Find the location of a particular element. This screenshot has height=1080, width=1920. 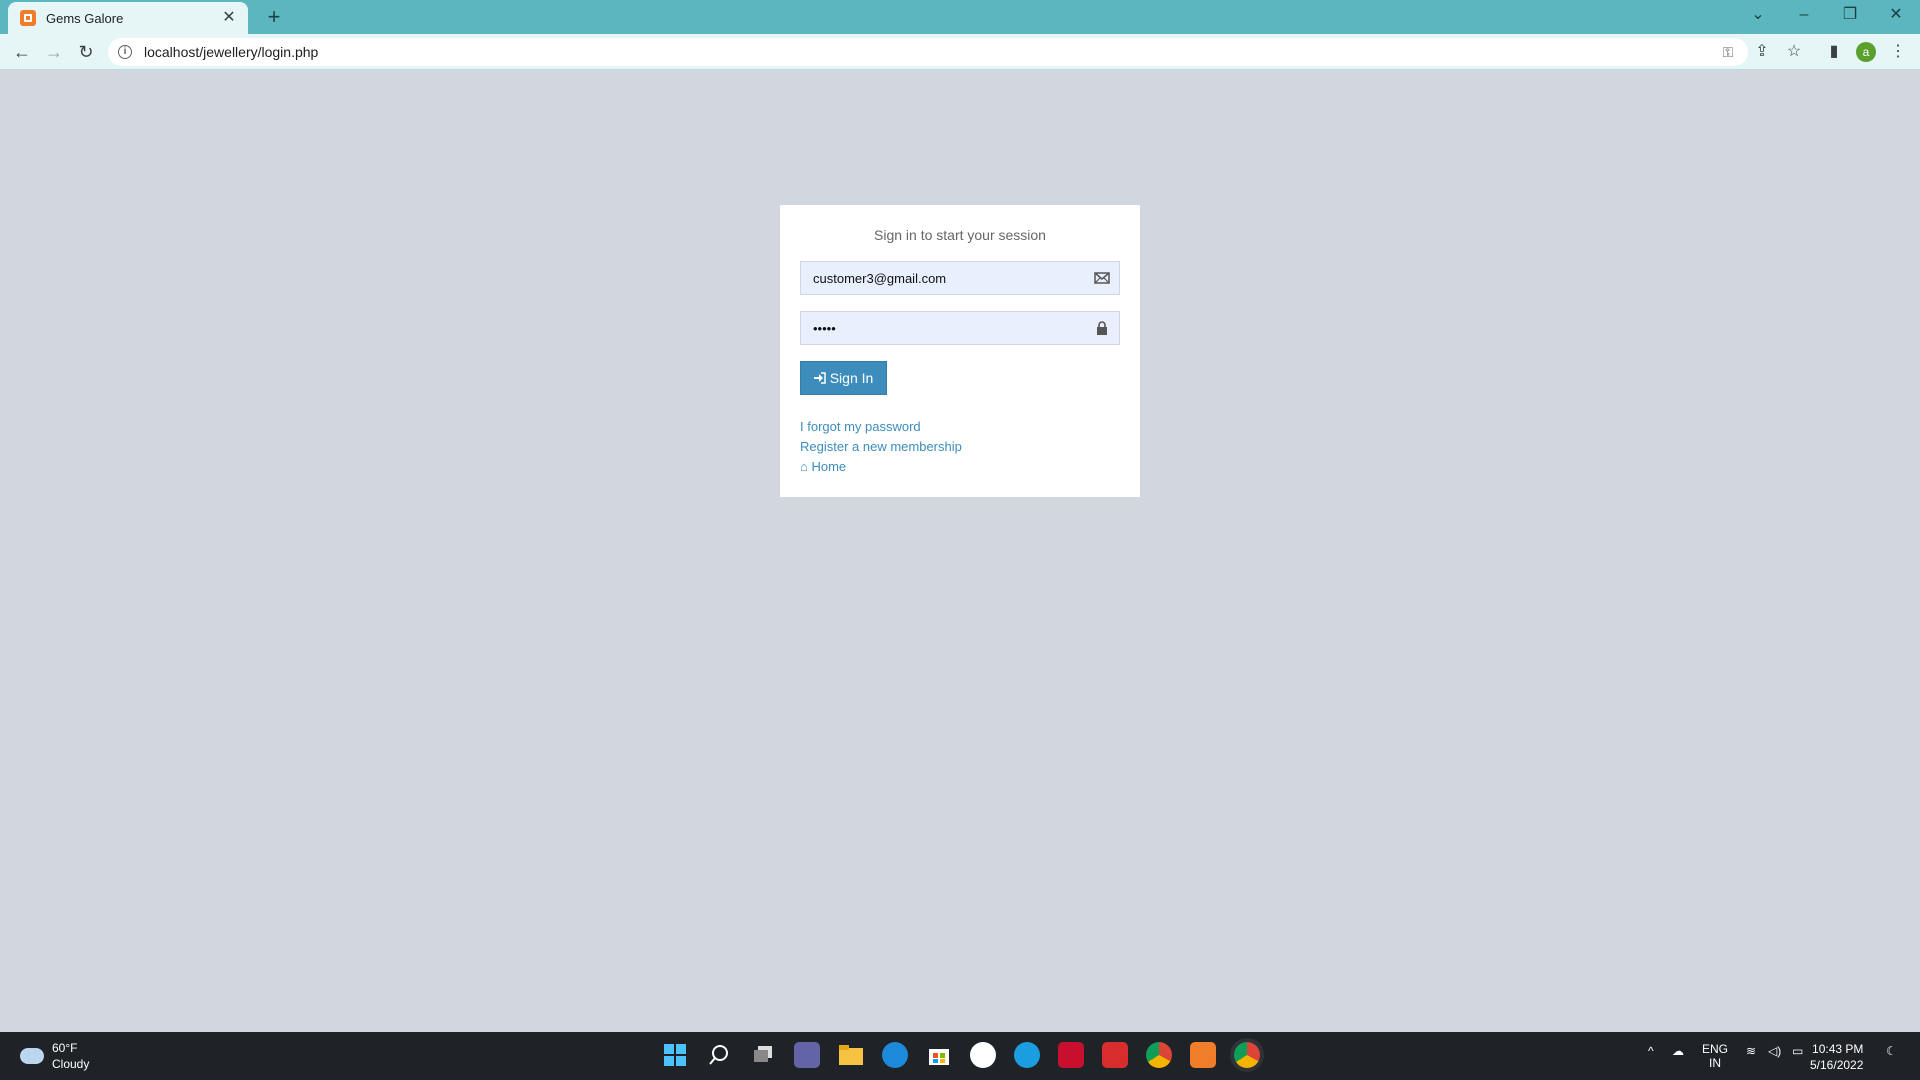

hidden-icons-chevron-icon: ^ is located at coordinates (1651, 1051).